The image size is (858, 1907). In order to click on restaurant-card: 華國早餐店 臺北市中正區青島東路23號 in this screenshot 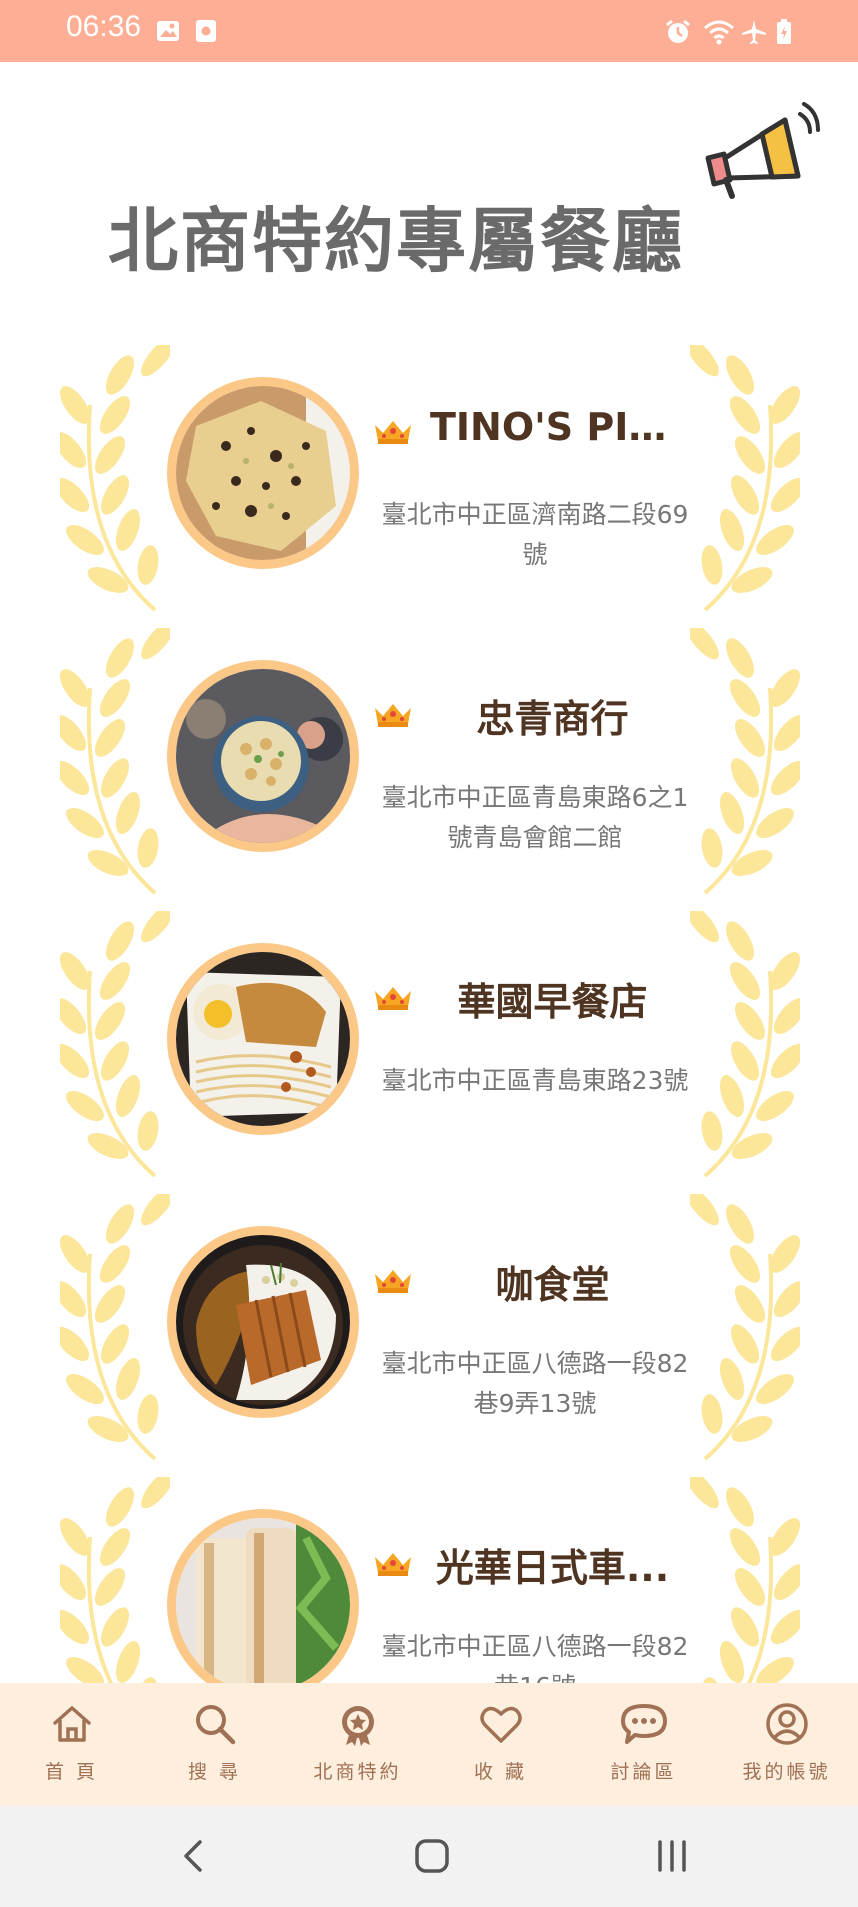, I will do `click(429, 1042)`.